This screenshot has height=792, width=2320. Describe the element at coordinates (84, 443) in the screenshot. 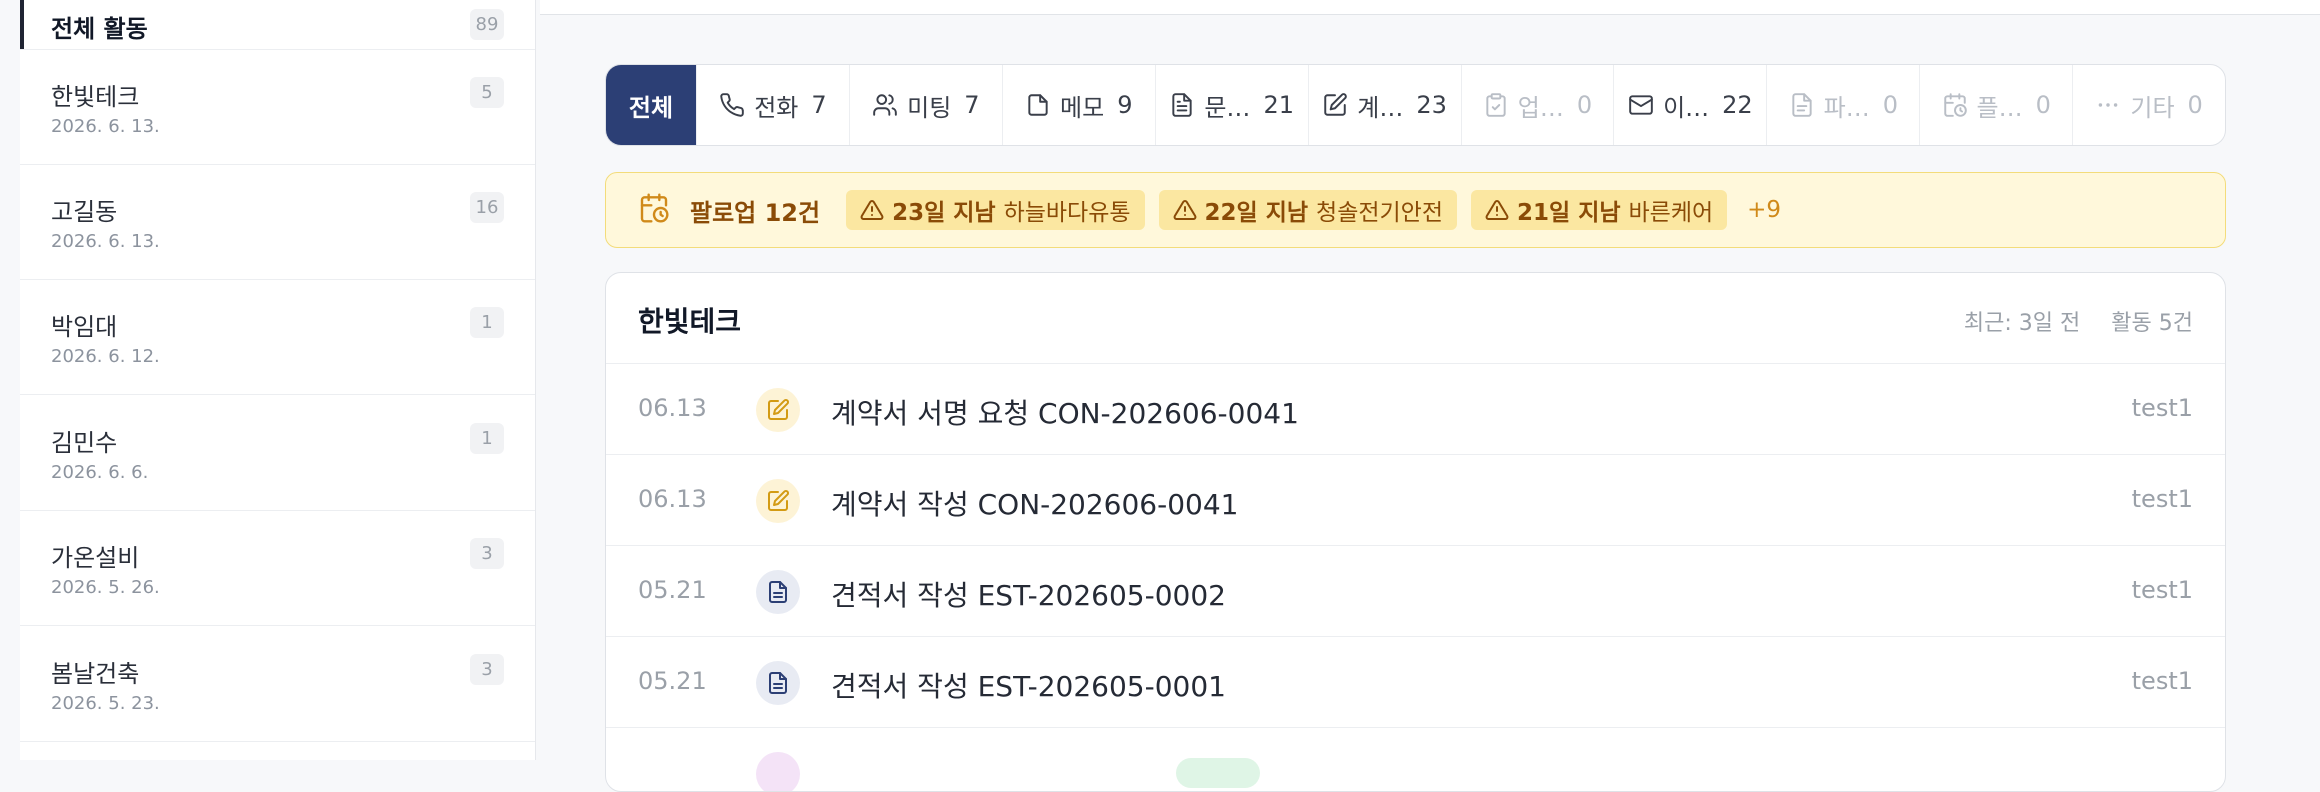

I see `sidebar-item-label: 김민수` at that location.